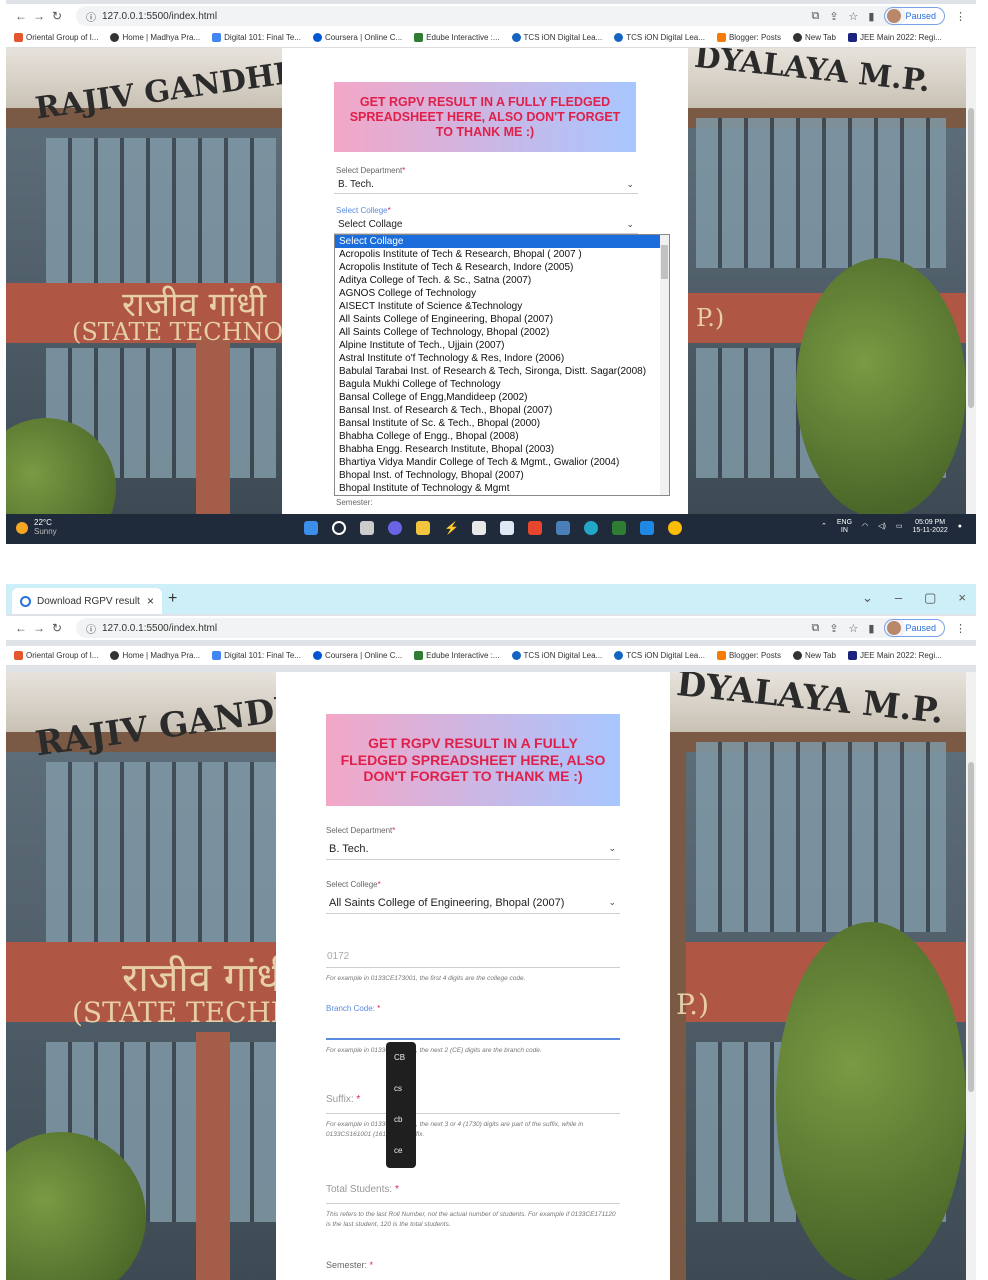  I want to click on dropdown-option: AGNOS College of Technology, so click(502, 293).